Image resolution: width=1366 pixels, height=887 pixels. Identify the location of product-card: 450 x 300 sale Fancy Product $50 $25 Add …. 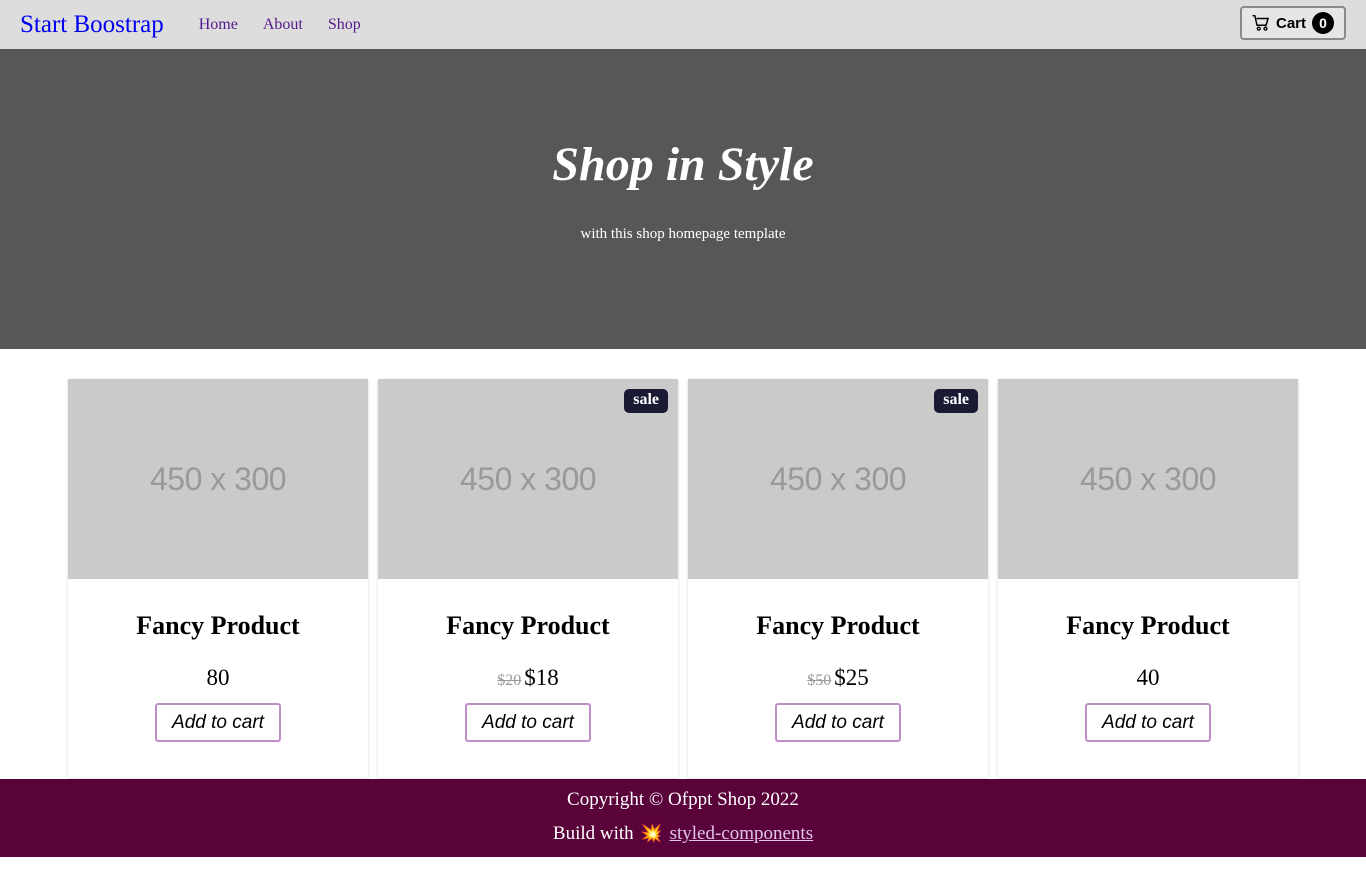
(838, 578).